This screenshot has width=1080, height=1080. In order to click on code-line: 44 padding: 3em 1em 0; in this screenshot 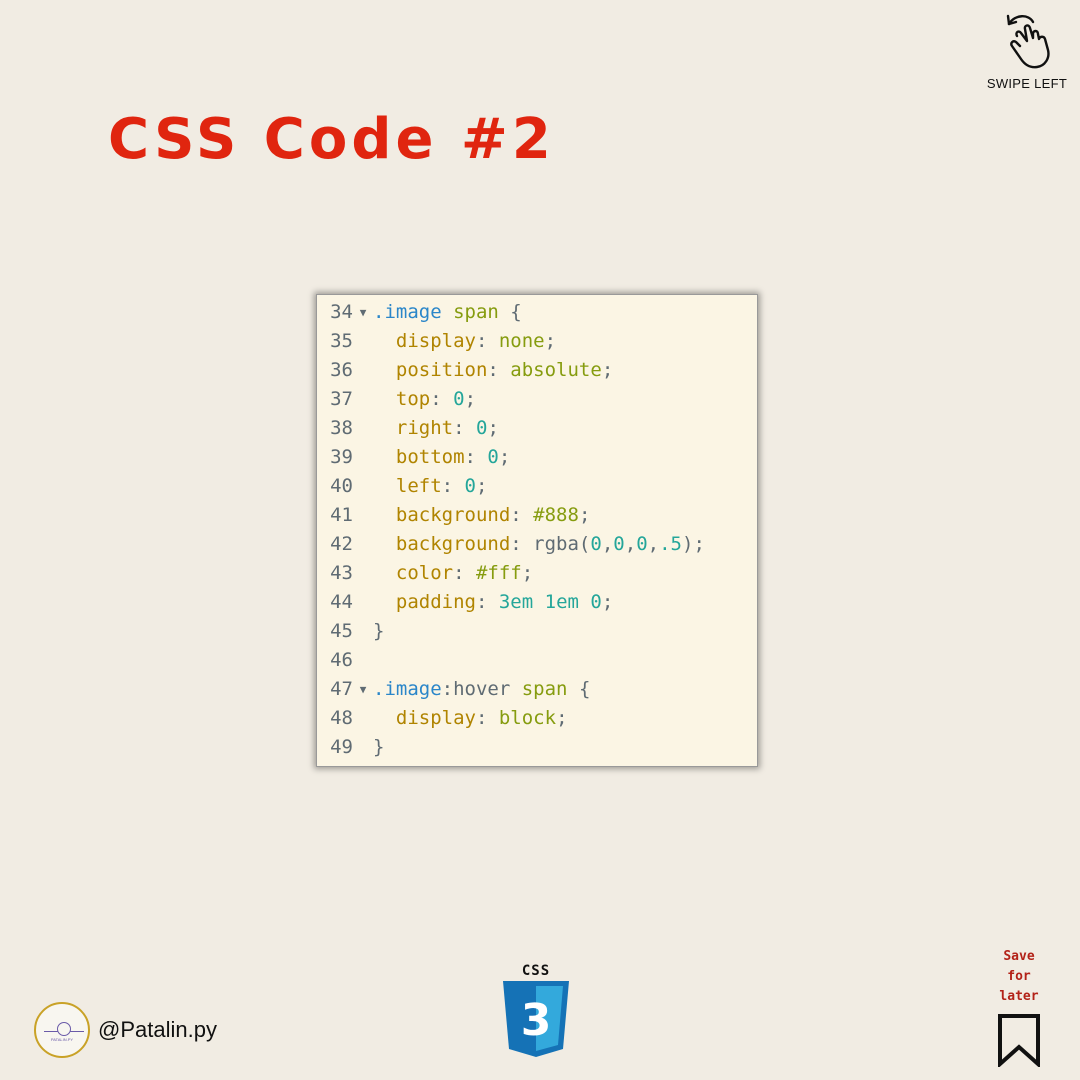, I will do `click(537, 602)`.